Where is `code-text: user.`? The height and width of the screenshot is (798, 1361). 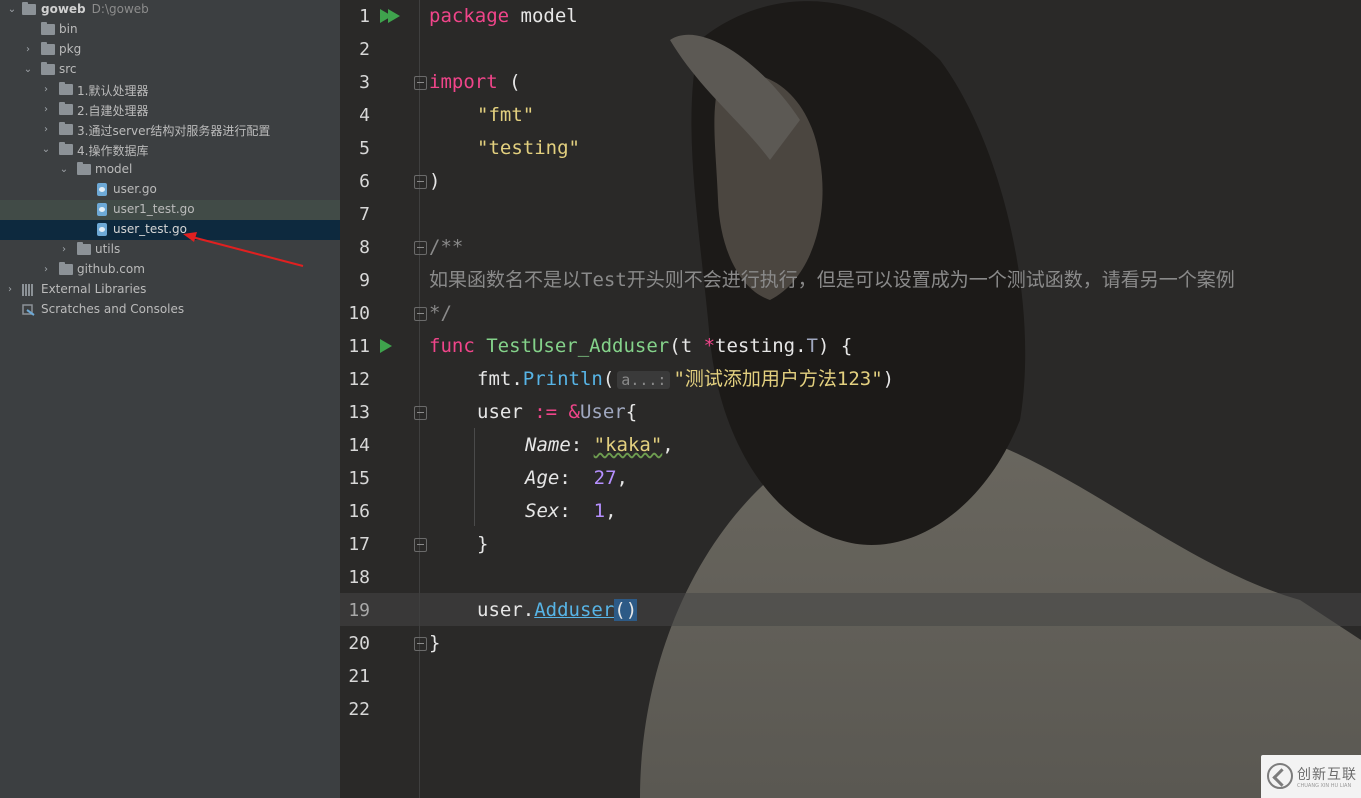
code-text: user. is located at coordinates (506, 610).